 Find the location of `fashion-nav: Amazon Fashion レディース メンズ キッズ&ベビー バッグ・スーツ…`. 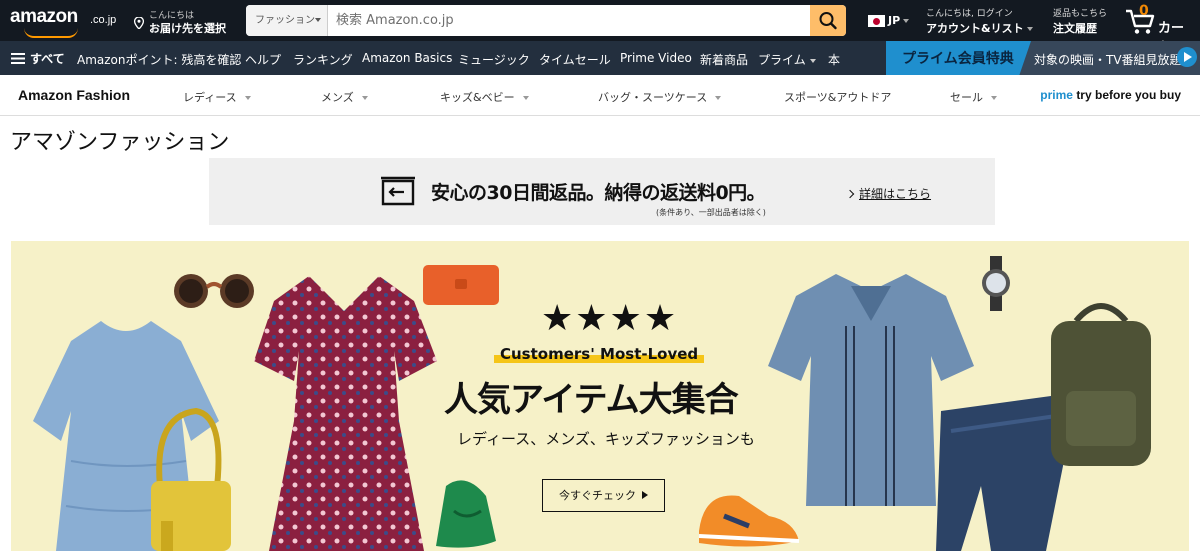

fashion-nav: Amazon Fashion レディース メンズ キッズ&ベビー バッグ・スーツ… is located at coordinates (600, 95).